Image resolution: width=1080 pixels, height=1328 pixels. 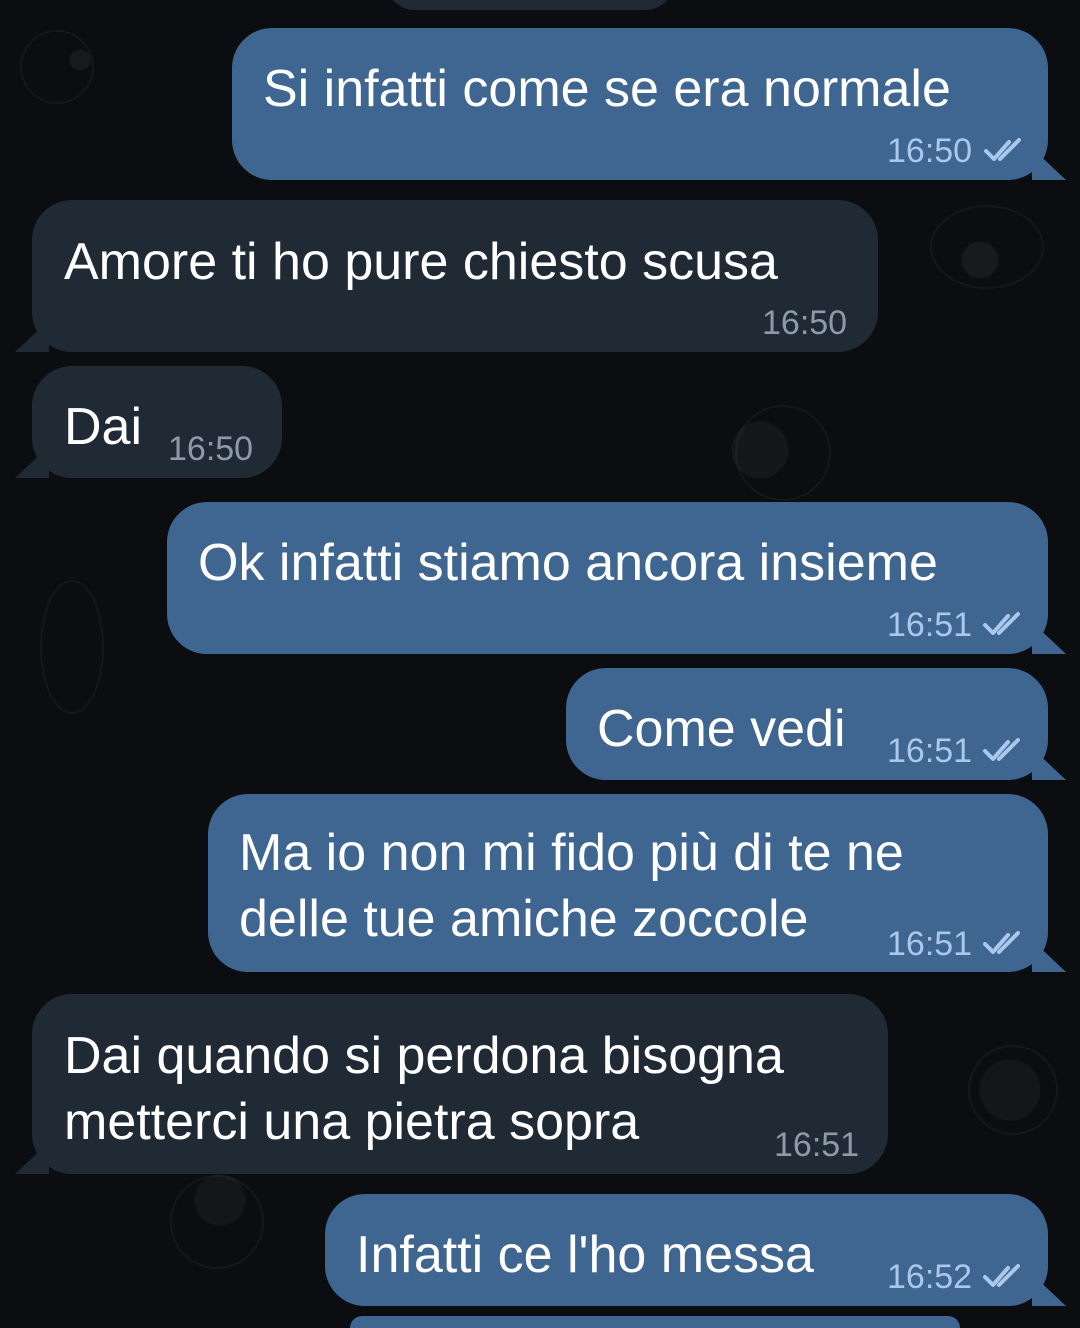 I want to click on outgoing-message: Come vedi 16:51, so click(x=807, y=724).